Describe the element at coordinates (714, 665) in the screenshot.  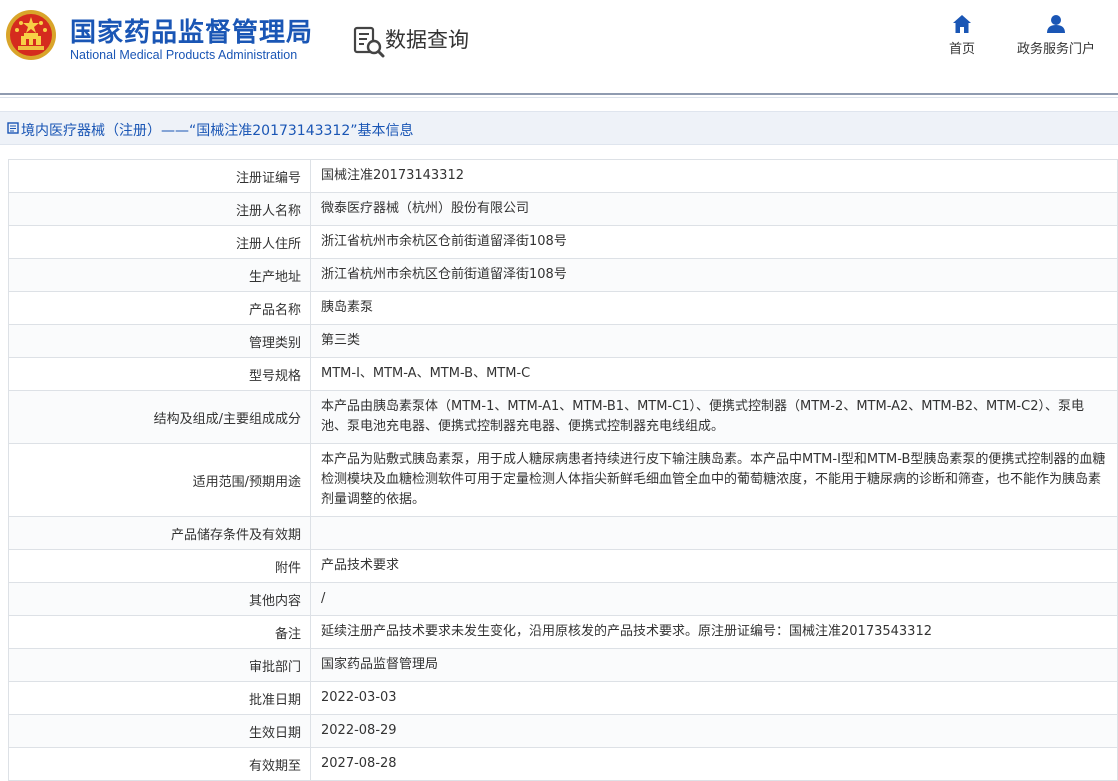
I see `row-value: 国家药品监督管理局` at that location.